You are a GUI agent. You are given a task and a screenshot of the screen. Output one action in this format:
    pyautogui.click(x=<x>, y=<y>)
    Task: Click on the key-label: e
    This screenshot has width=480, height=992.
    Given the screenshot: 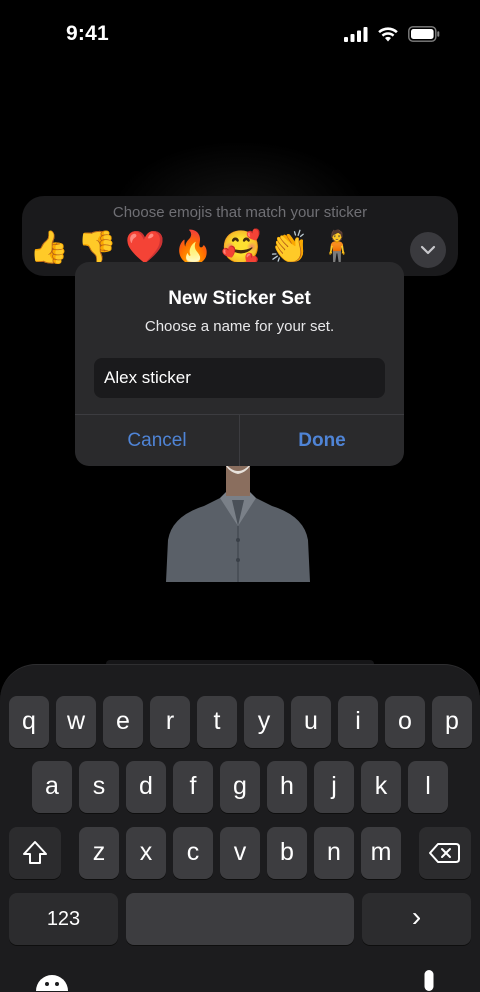 What is the action you would take?
    pyautogui.click(x=123, y=721)
    